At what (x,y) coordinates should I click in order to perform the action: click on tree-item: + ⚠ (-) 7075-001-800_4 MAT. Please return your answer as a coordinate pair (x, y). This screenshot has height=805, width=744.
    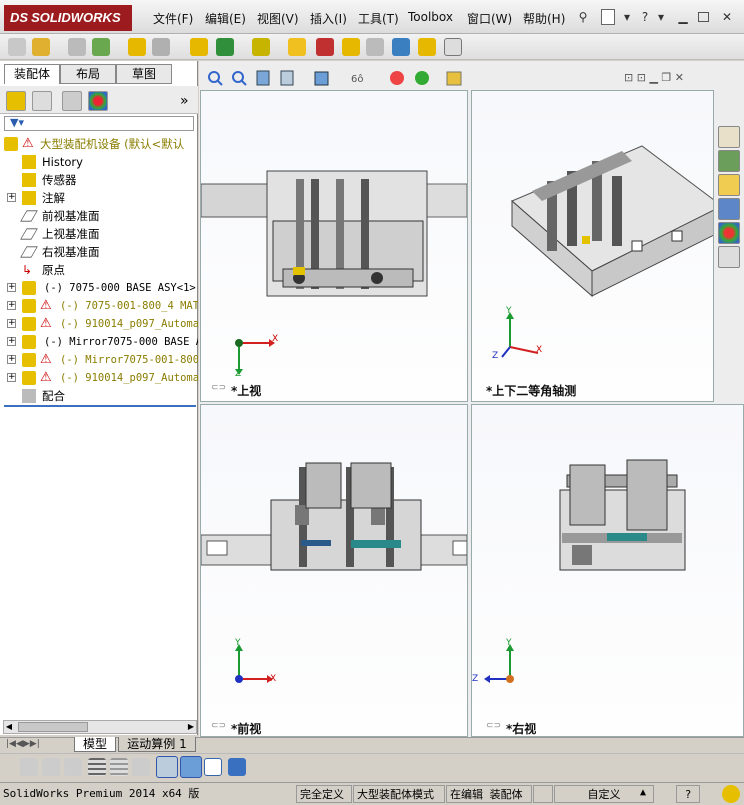
    Looking at the image, I should click on (99, 306).